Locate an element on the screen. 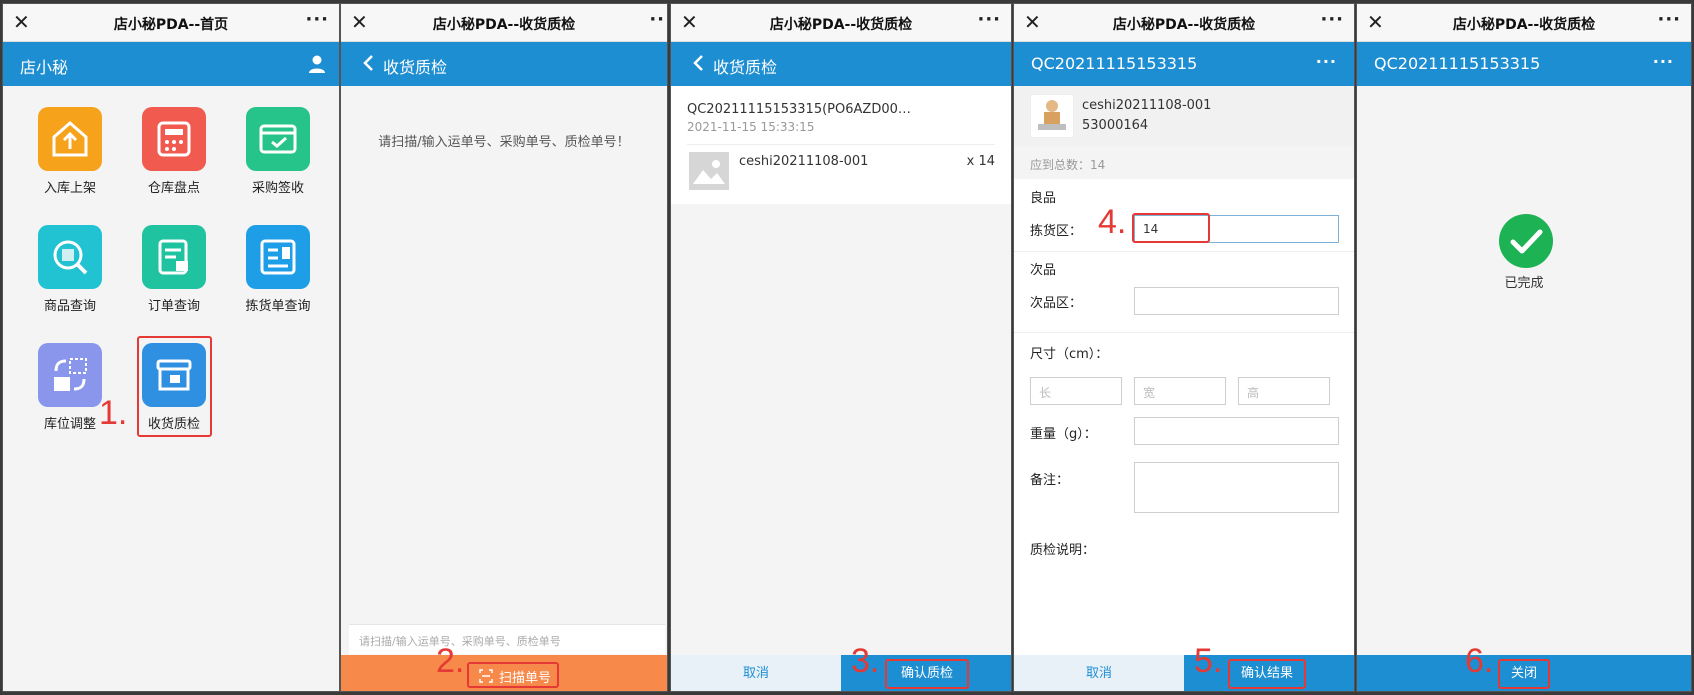  tile-order-query: 订单查询 is located at coordinates (174, 269).